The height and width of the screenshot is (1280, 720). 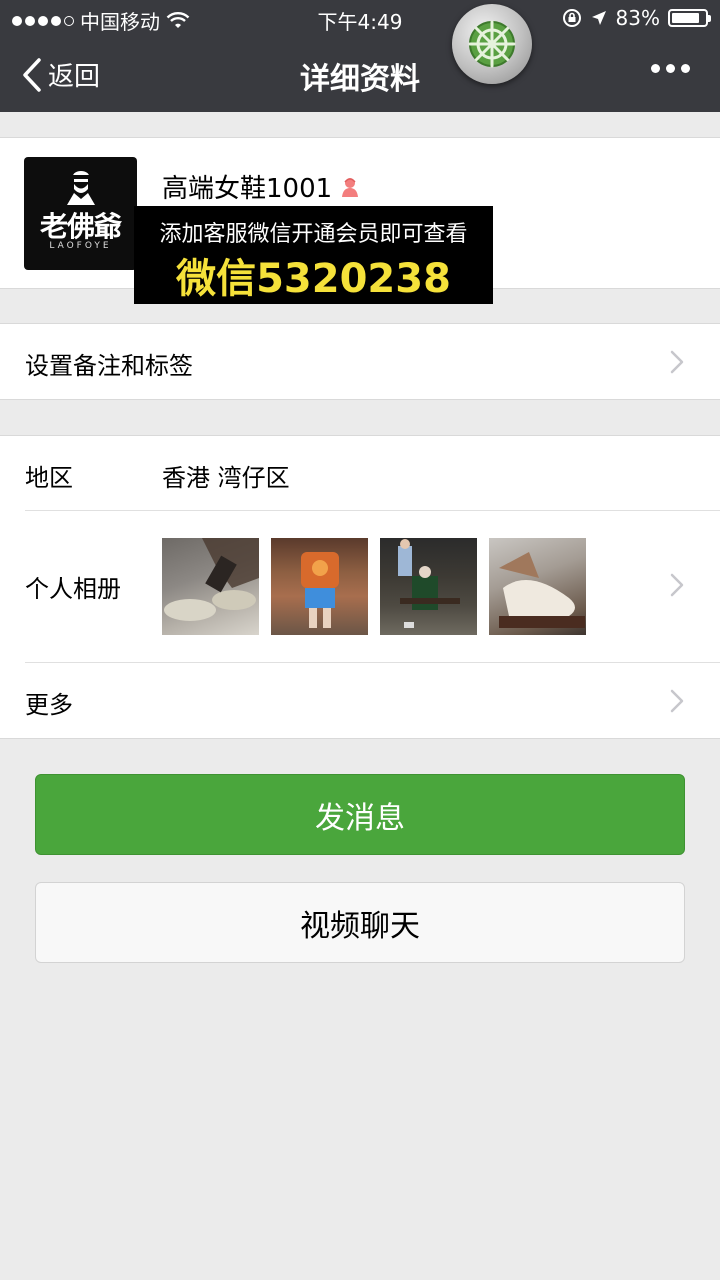 I want to click on ship-wheel-icon, so click(x=492, y=44).